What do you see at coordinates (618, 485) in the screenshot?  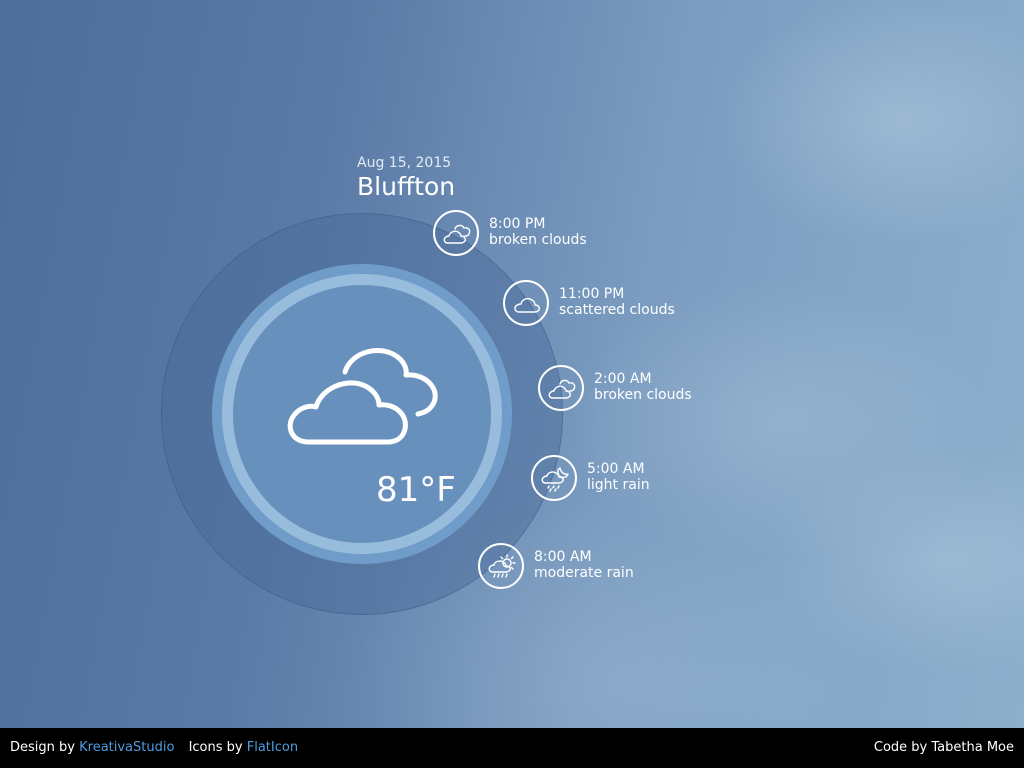 I see `forecast-description: light rain` at bounding box center [618, 485].